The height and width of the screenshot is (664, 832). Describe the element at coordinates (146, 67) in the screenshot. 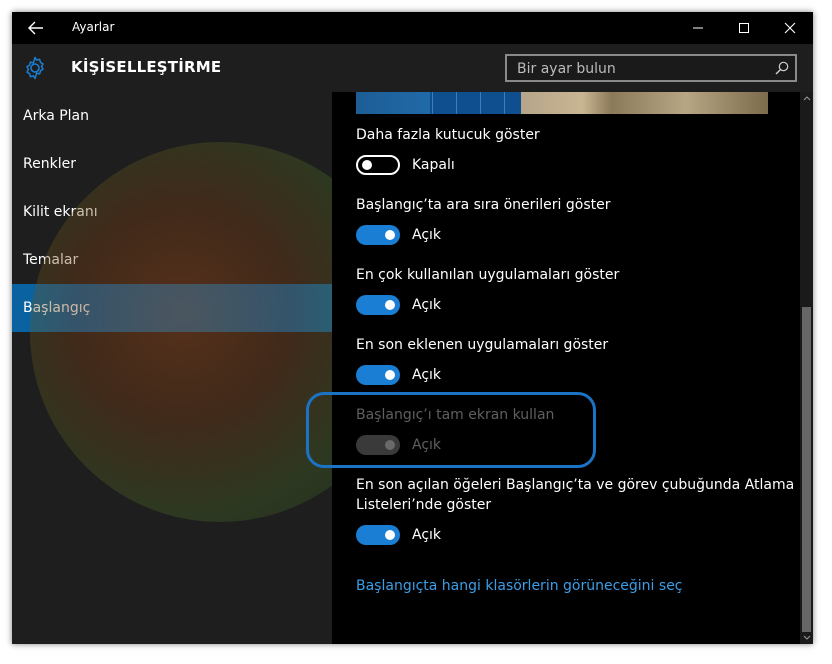

I see `page-title: KİŞİSELLEŞTİRME` at that location.